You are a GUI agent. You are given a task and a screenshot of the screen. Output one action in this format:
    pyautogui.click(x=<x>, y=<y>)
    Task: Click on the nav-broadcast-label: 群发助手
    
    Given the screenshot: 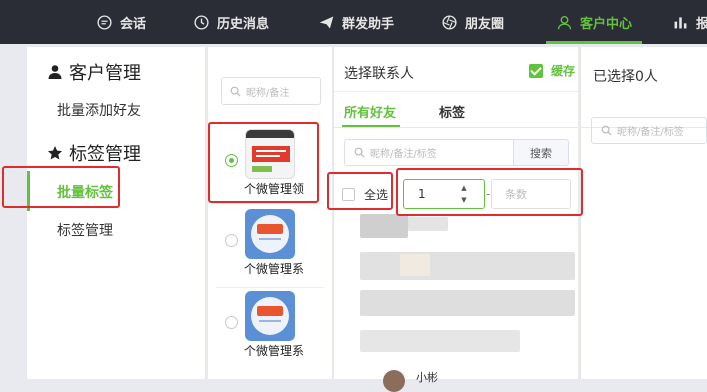 What is the action you would take?
    pyautogui.click(x=368, y=24)
    